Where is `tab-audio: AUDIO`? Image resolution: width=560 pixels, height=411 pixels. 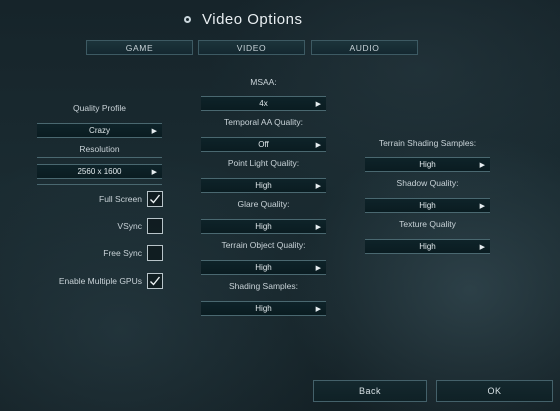
tab-audio: AUDIO is located at coordinates (364, 47).